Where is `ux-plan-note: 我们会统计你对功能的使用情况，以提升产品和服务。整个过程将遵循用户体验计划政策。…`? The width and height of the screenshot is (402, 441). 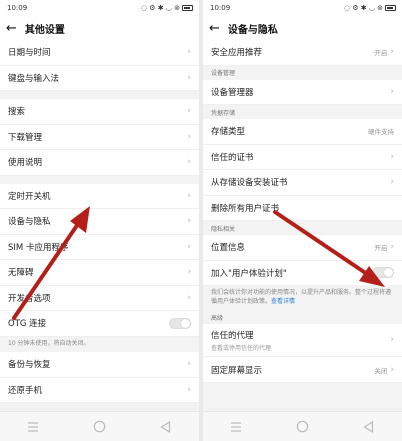
ux-plan-note: 我们会统计你对功能的使用情况，以提升产品和服务。整个过程将遵循用户体验计划政策。… is located at coordinates (302, 298).